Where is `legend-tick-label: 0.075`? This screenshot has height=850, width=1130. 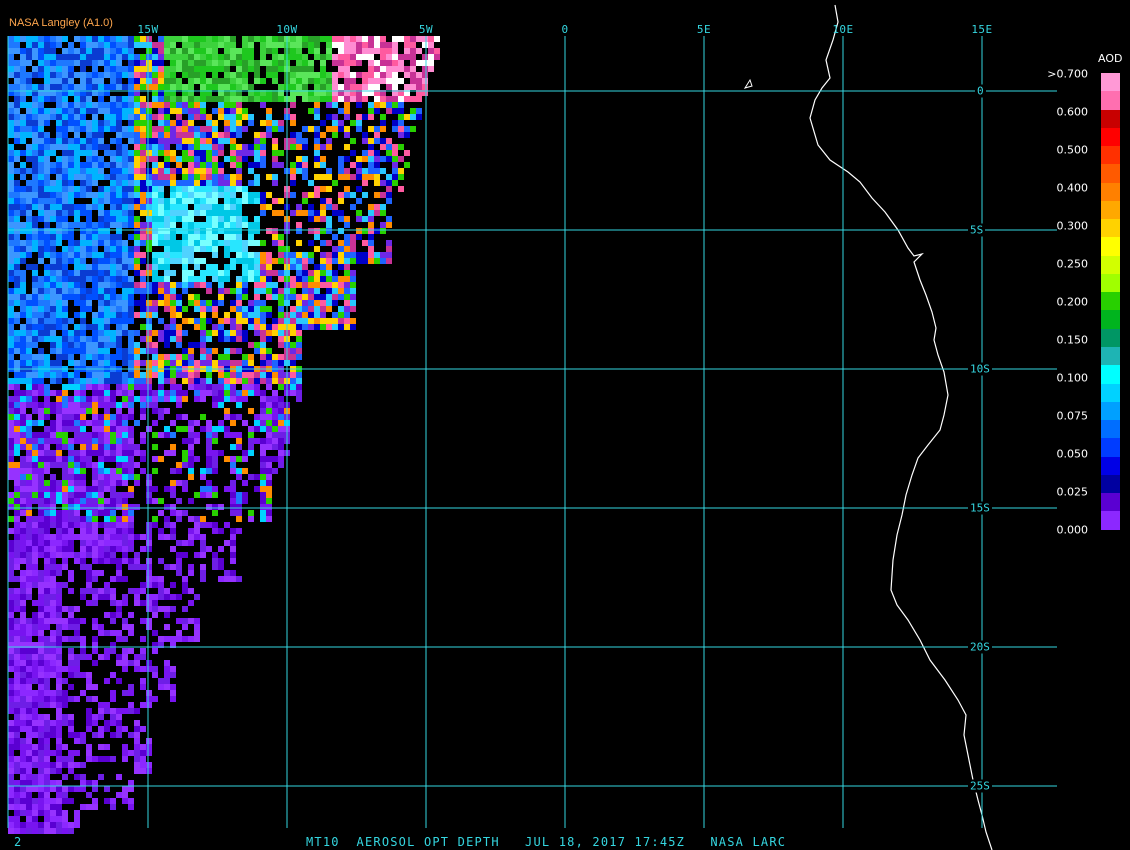 legend-tick-label: 0.075 is located at coordinates (1072, 416).